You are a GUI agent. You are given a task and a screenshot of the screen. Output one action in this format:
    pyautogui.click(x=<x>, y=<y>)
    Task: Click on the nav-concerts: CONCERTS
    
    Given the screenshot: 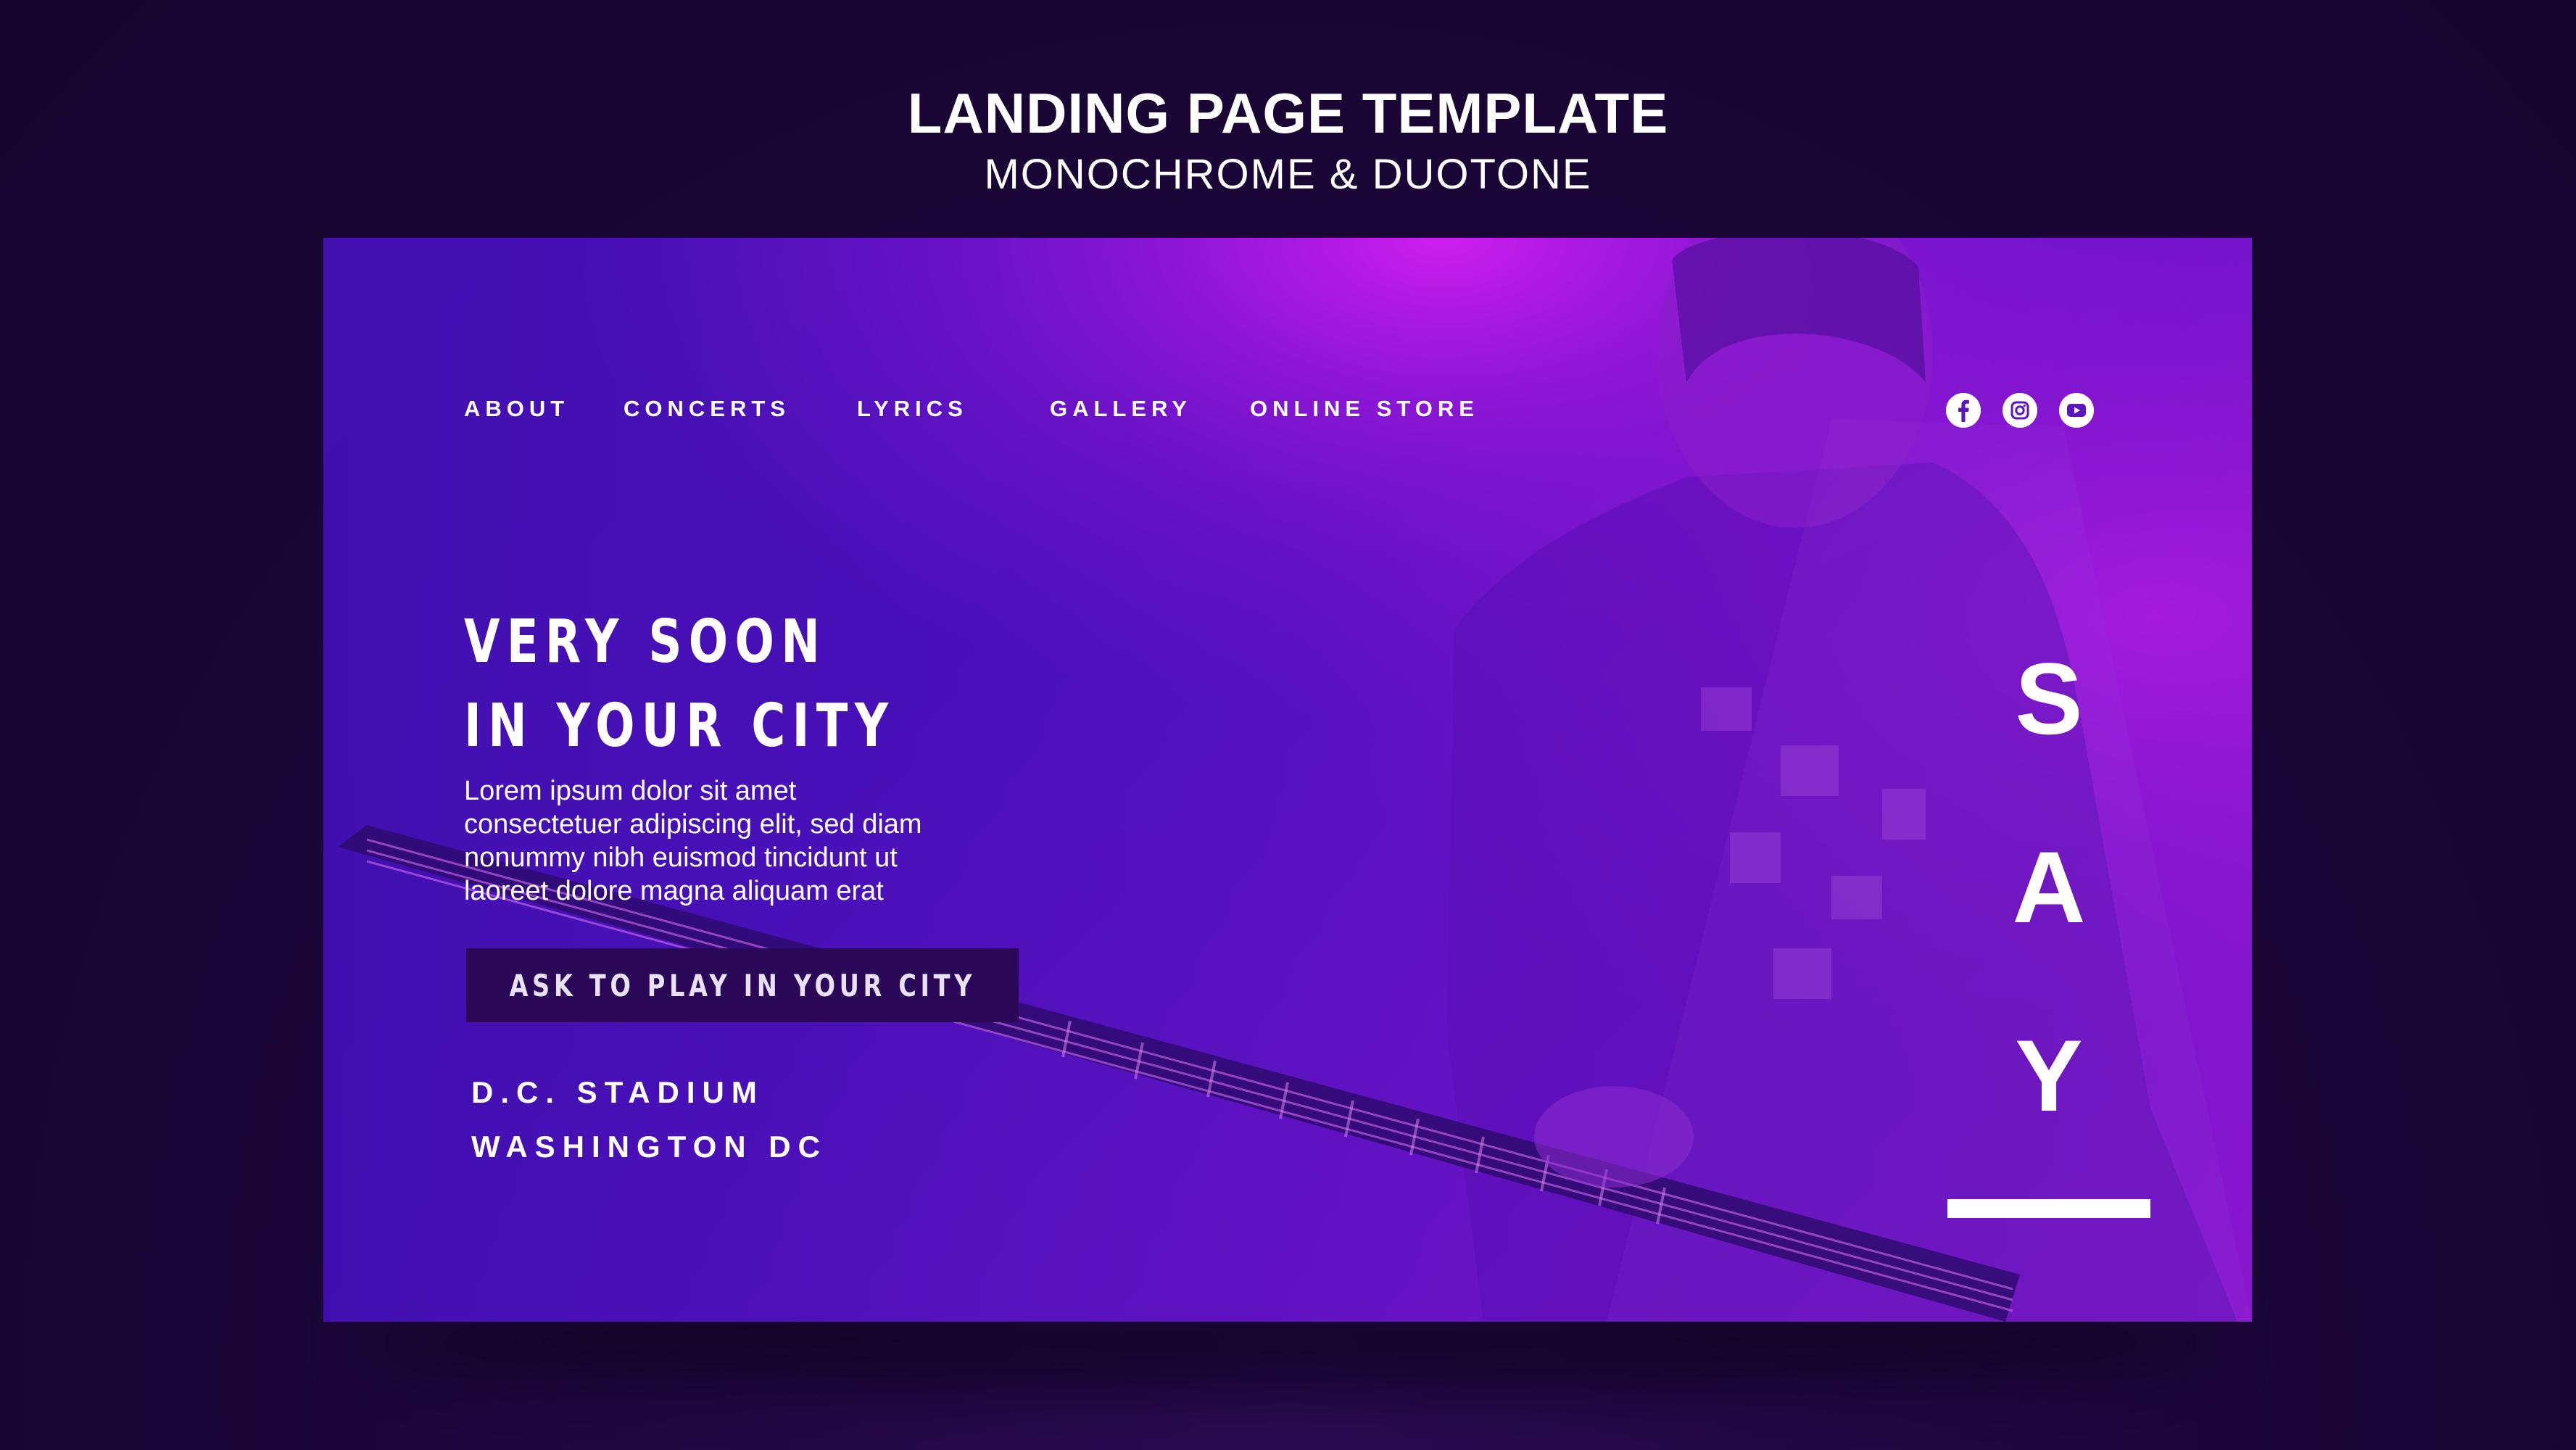 What is the action you would take?
    pyautogui.click(x=707, y=409)
    